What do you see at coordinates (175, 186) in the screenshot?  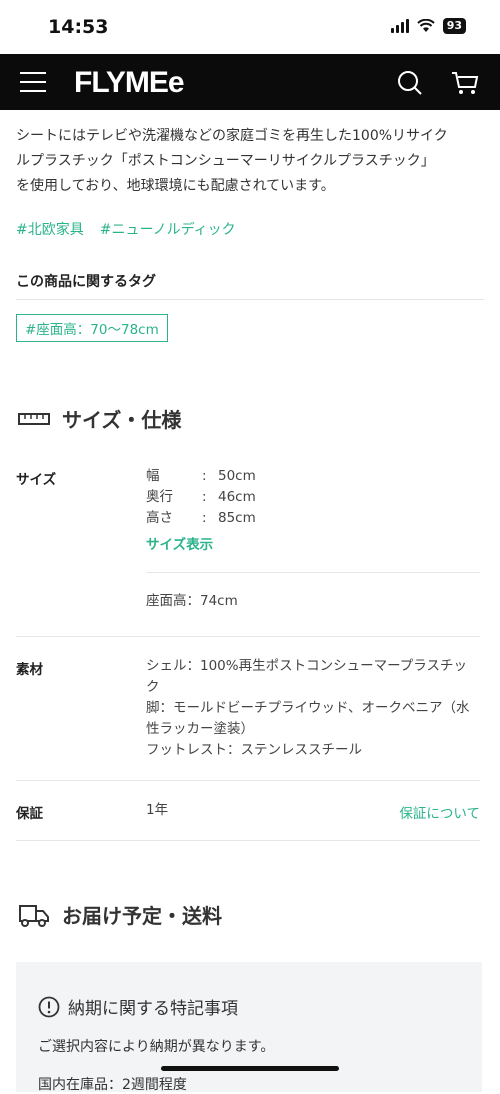 I see `description-line: を使用しており、地球環境にも配慮されています。` at bounding box center [175, 186].